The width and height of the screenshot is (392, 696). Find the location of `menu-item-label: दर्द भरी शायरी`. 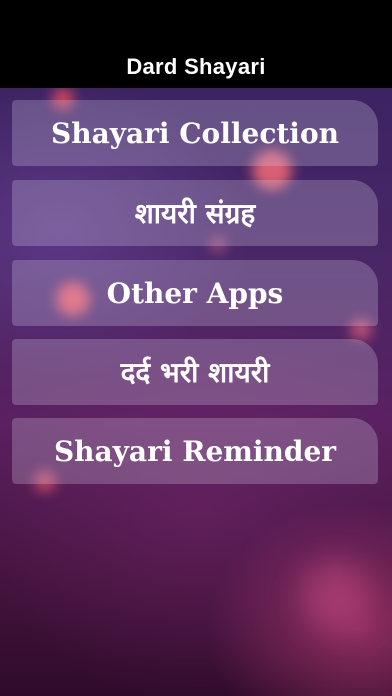

menu-item-label: दर्द भरी शायरी is located at coordinates (195, 372).